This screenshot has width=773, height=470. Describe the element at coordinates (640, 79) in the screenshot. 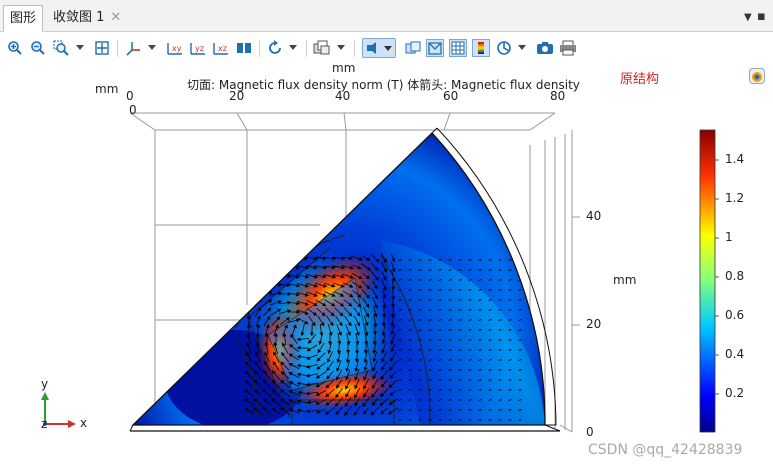

I see `annotation-original-structure: 原结构` at that location.